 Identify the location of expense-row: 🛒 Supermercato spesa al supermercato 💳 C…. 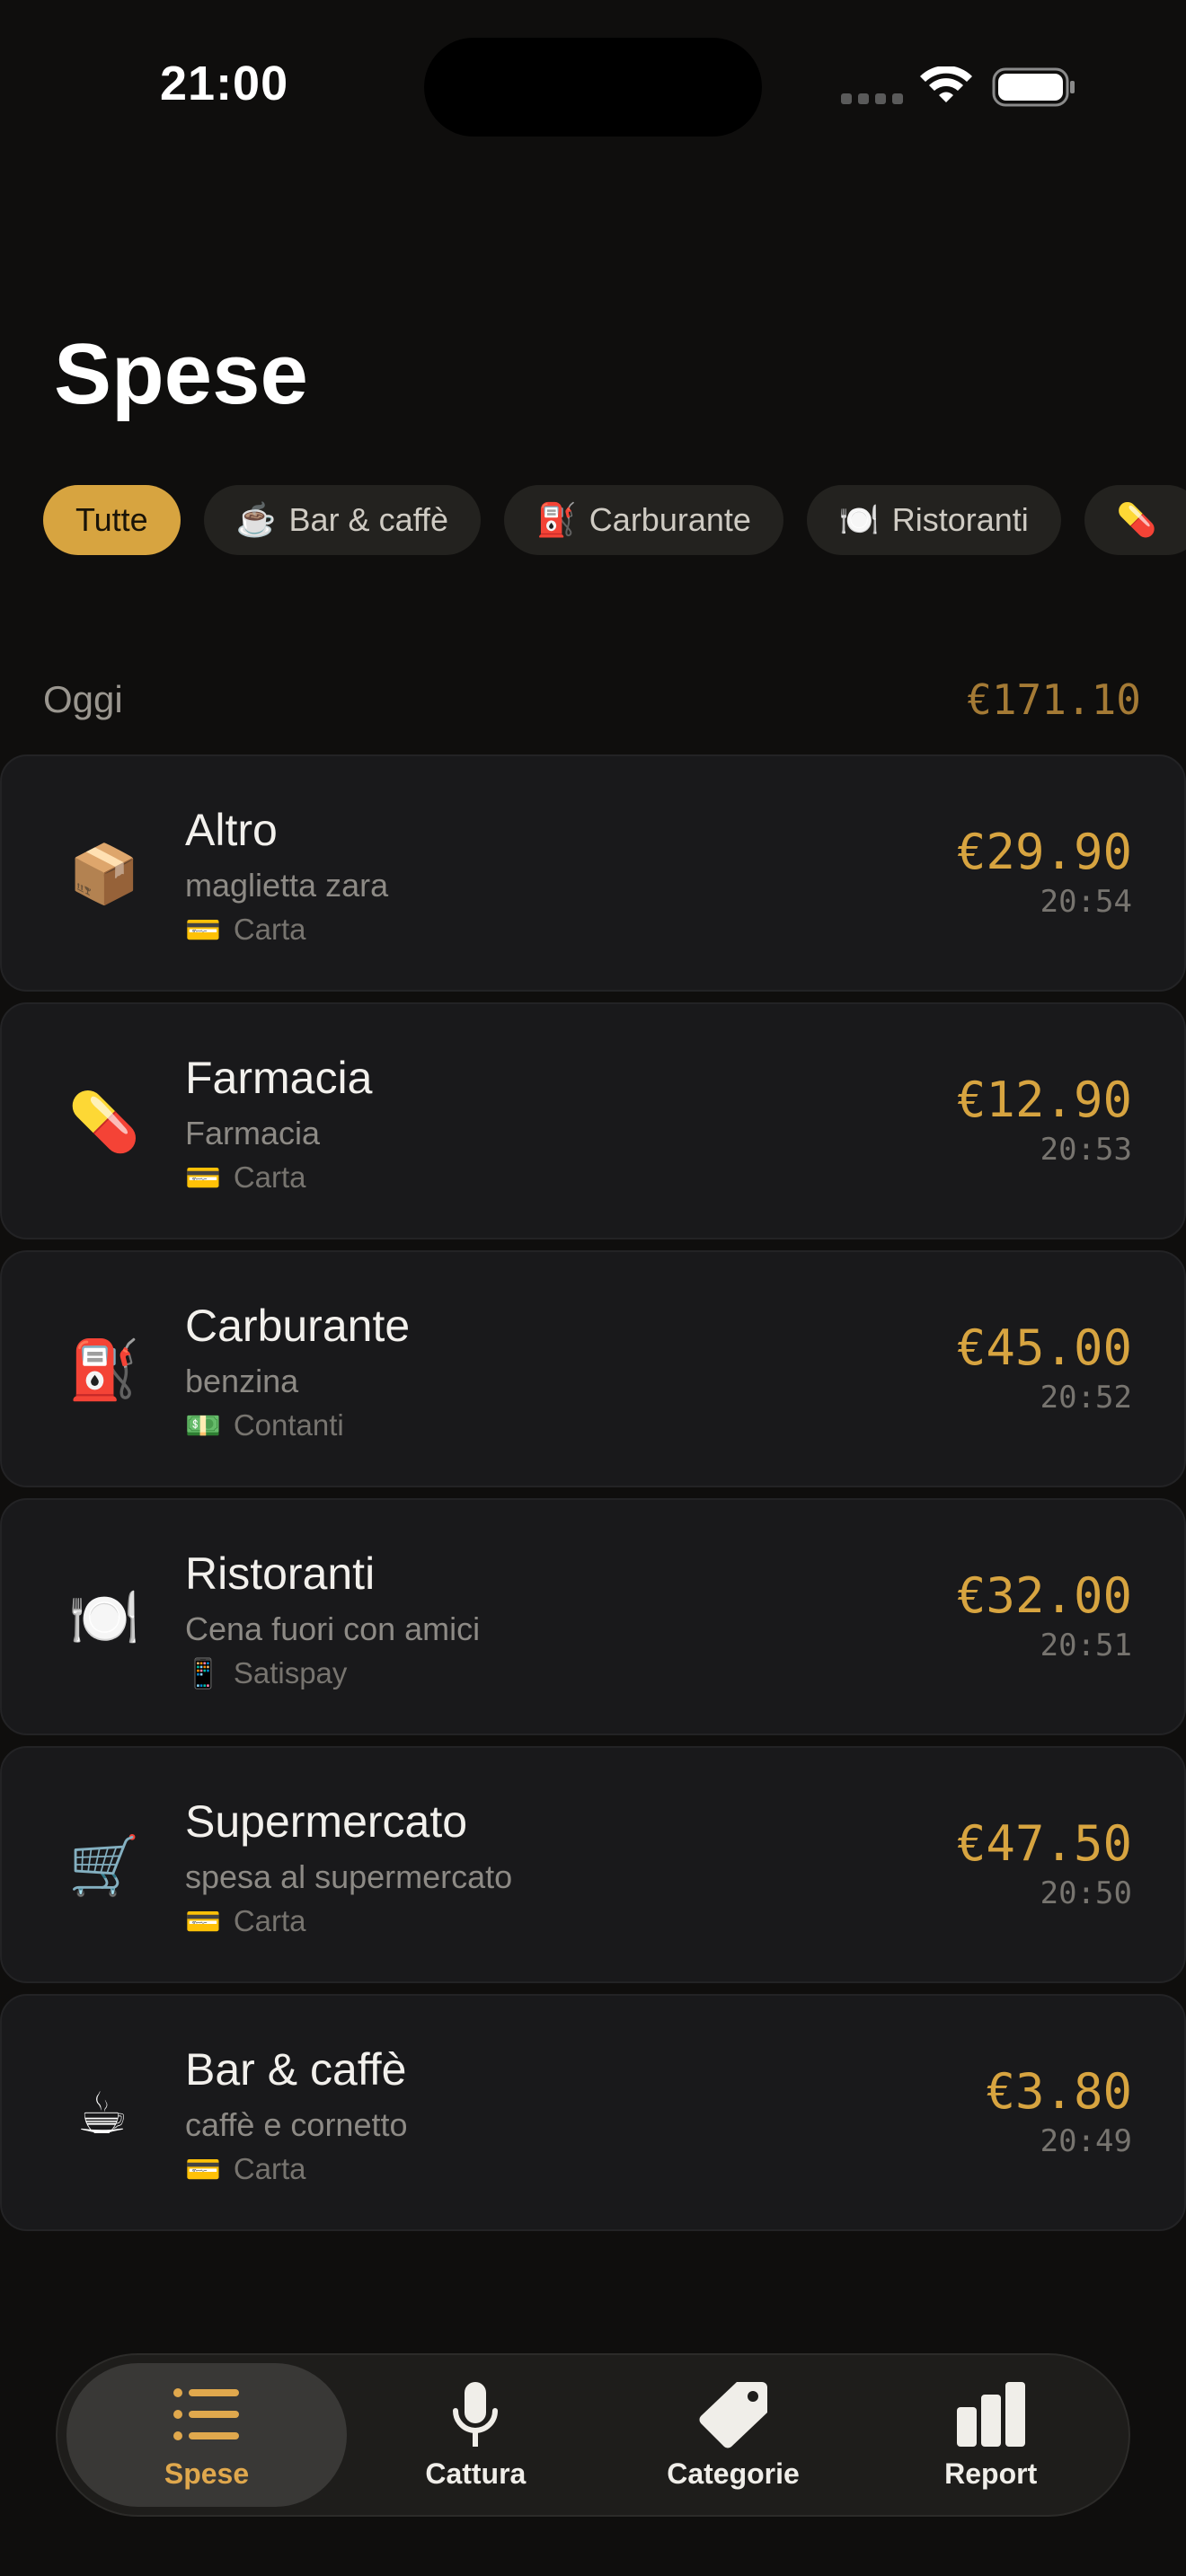
(593, 1864).